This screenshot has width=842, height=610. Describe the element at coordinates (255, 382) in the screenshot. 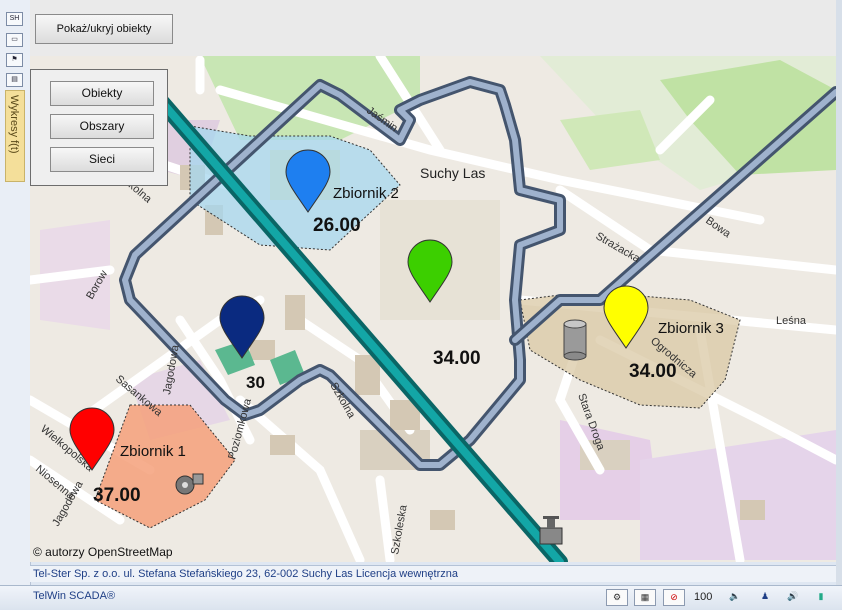

I see `tank-value: 30` at that location.